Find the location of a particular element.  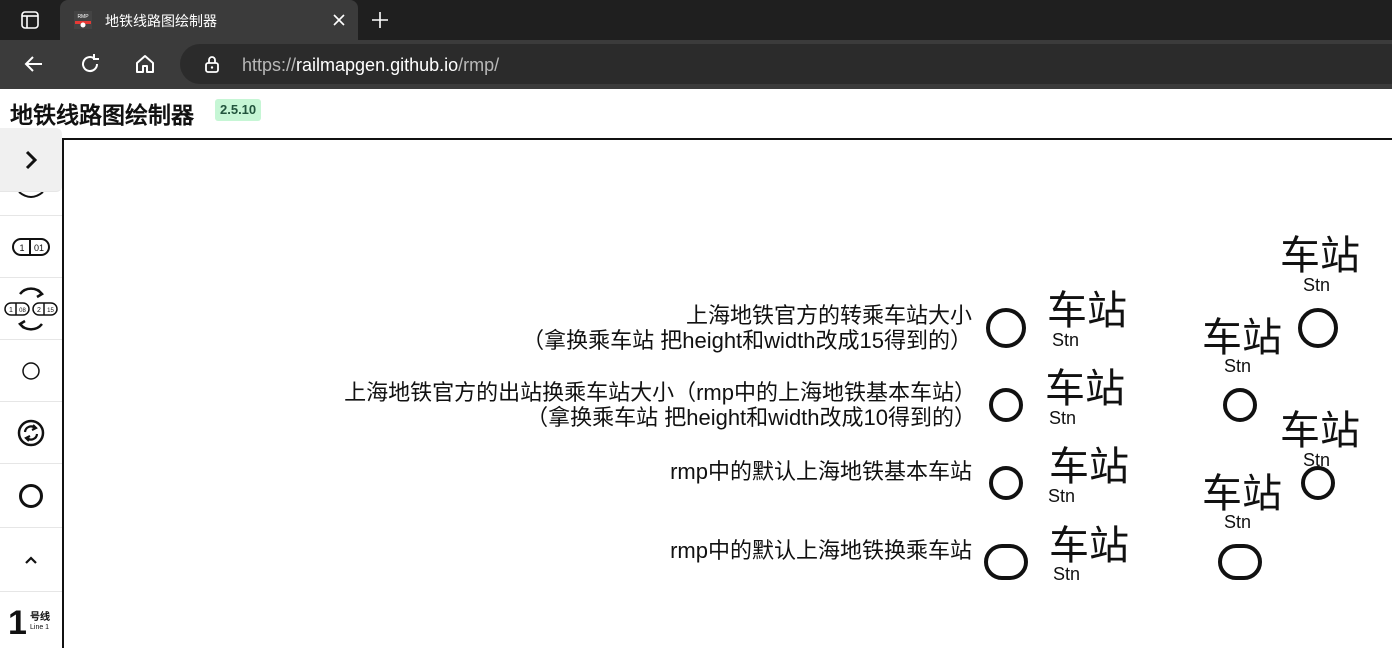

badge-number-right: 01 is located at coordinates (39, 248).